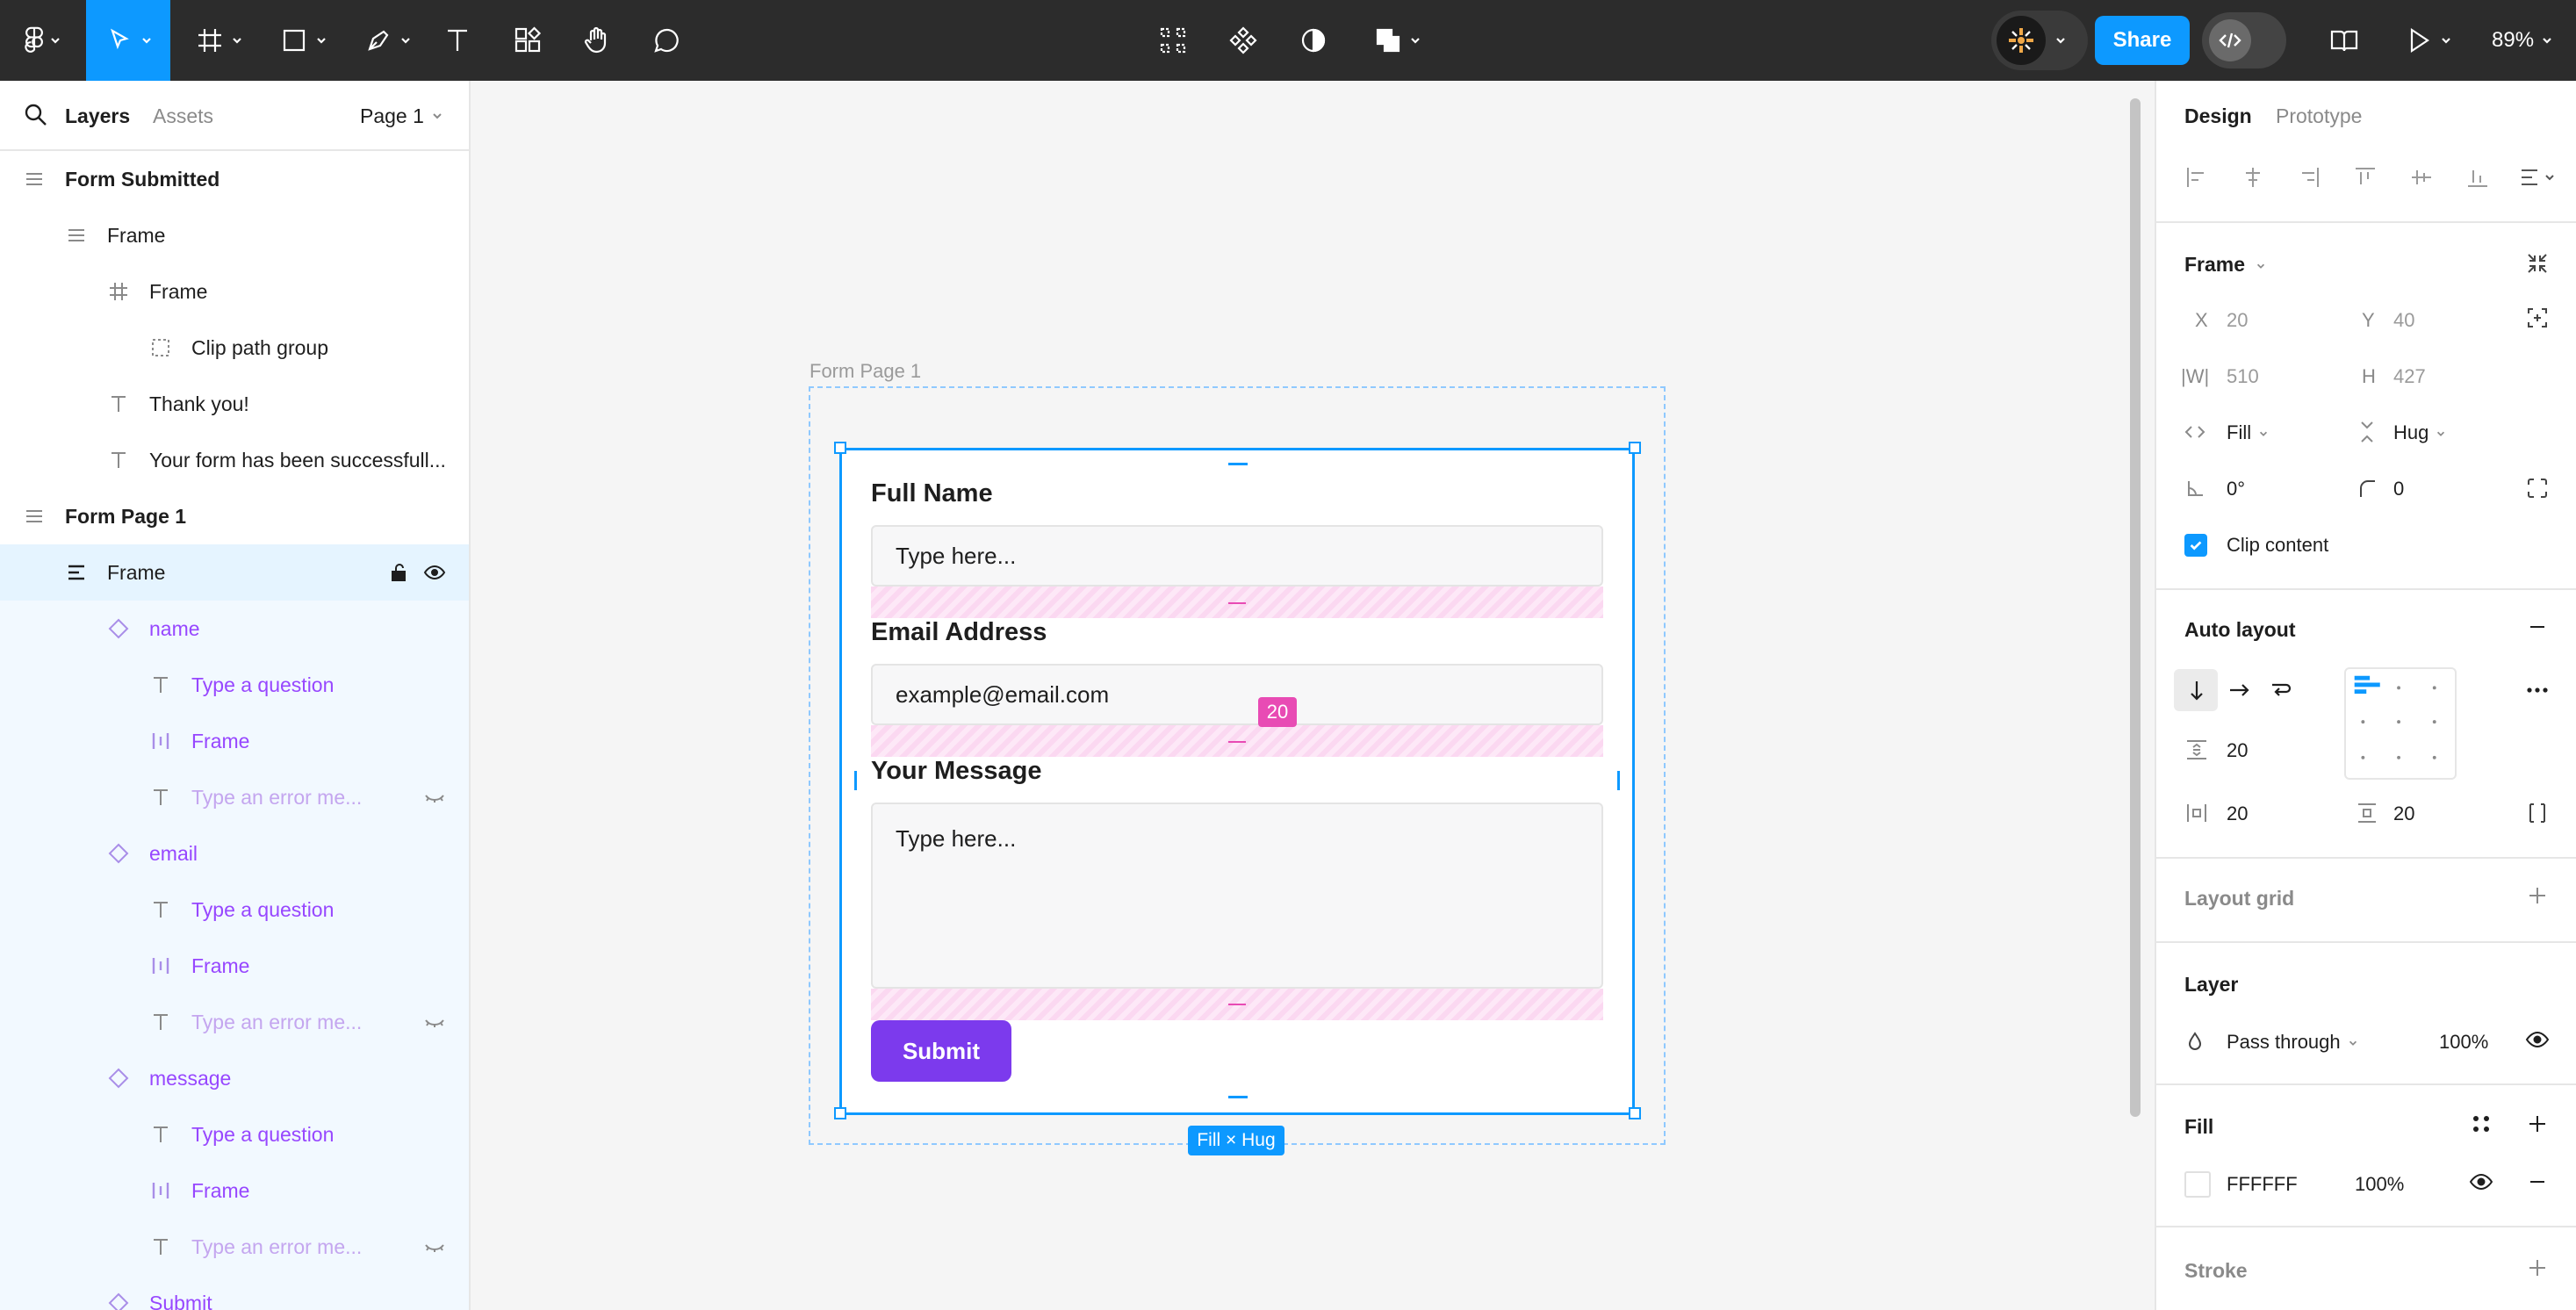  What do you see at coordinates (457, 40) in the screenshot?
I see `text-tool-button` at bounding box center [457, 40].